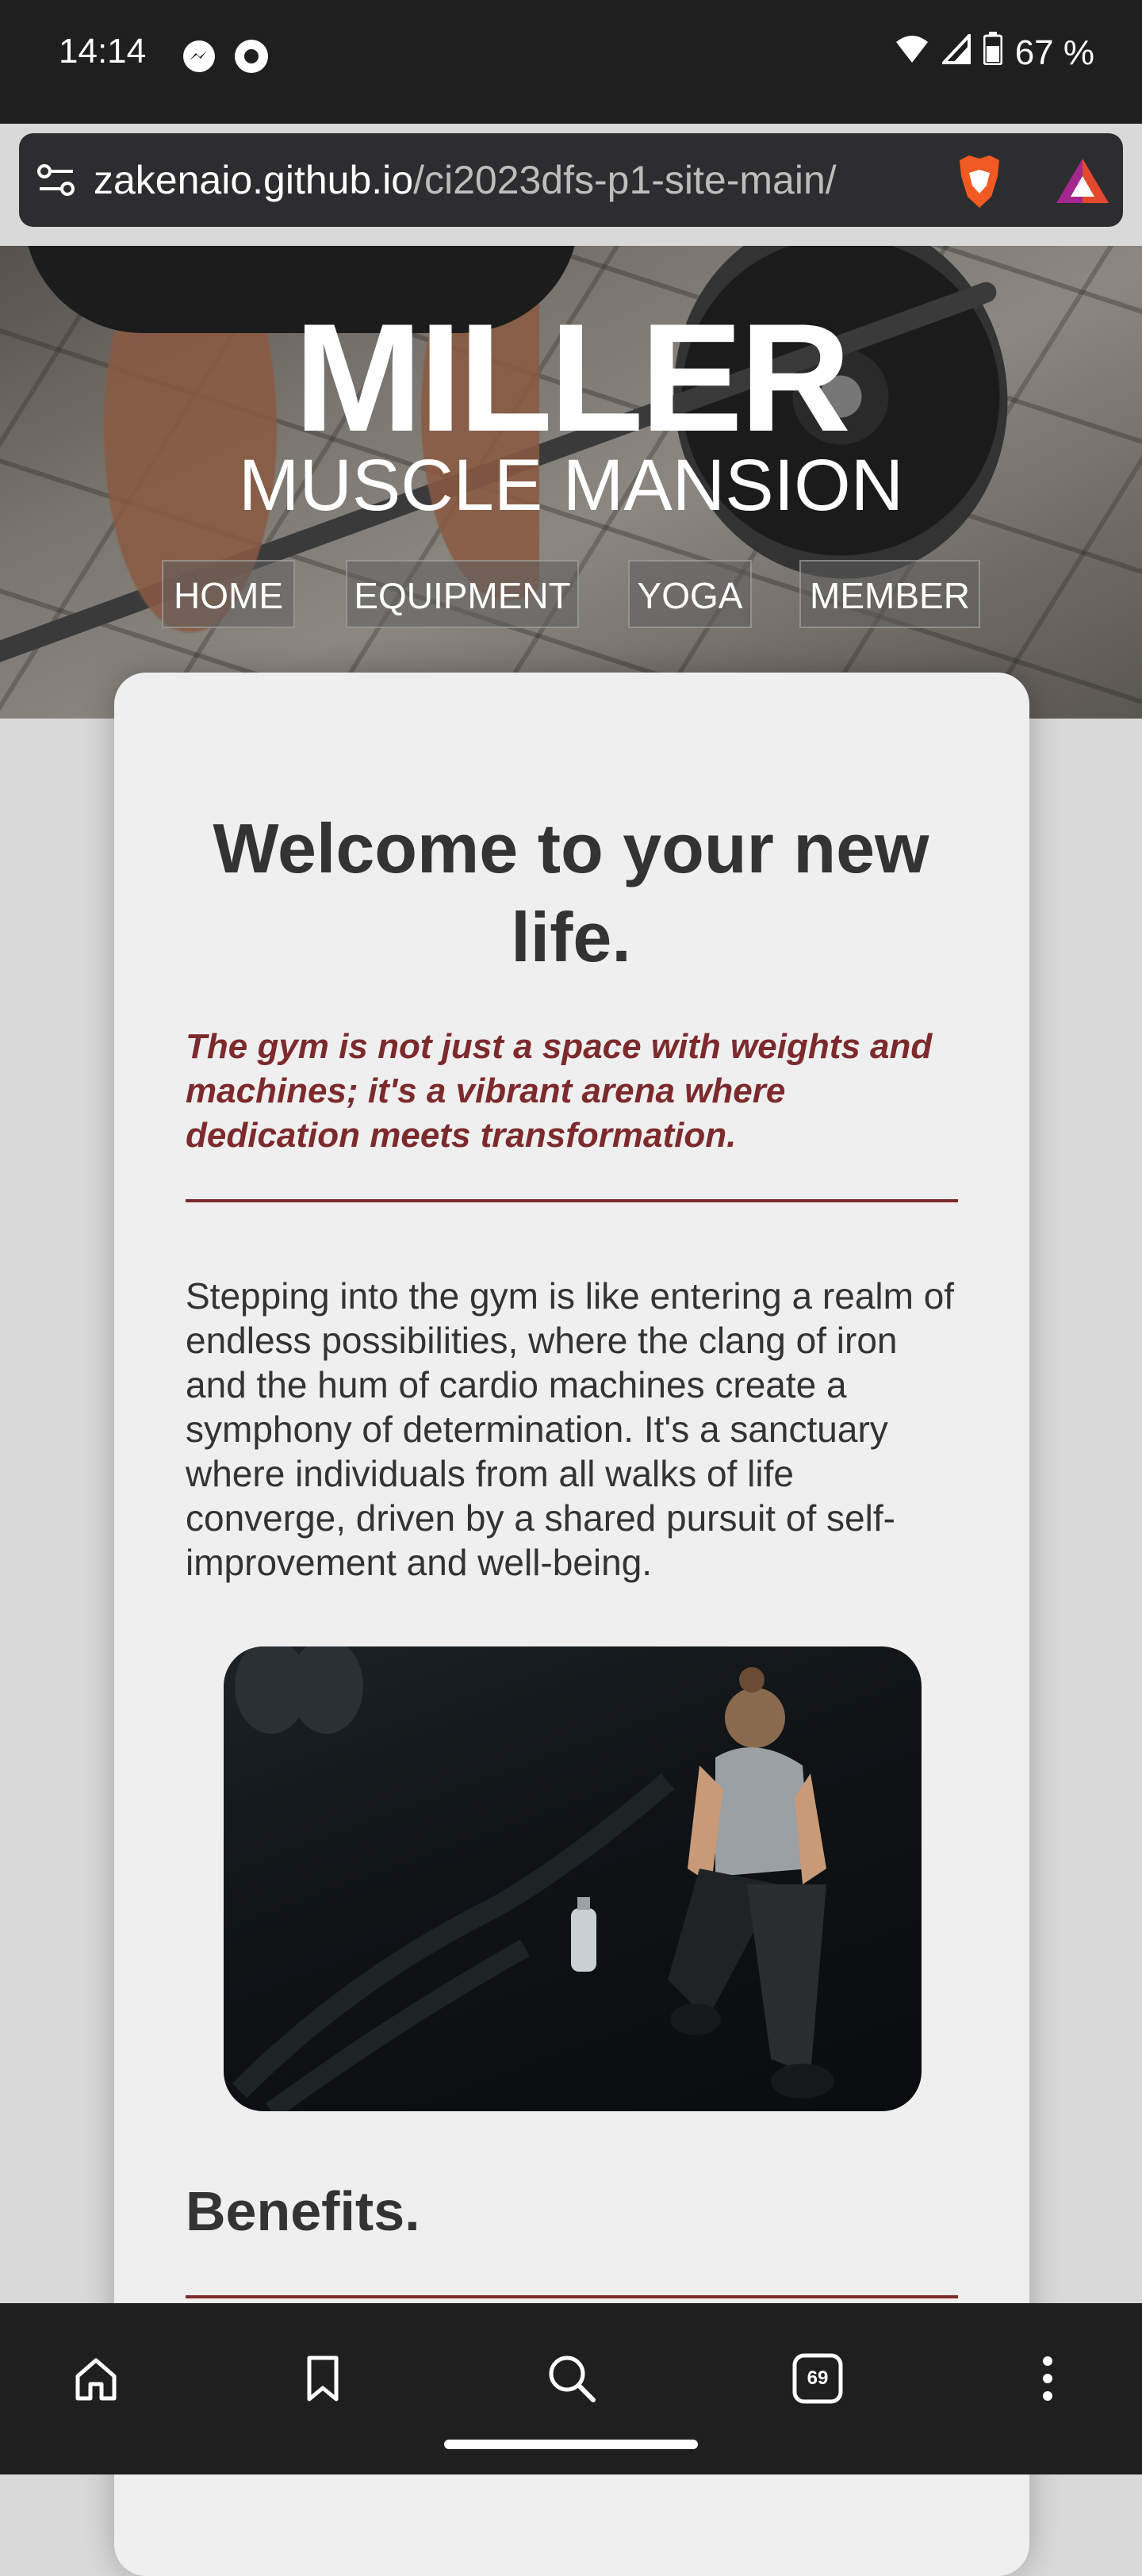  What do you see at coordinates (1047, 2379) in the screenshot?
I see `more-icon` at bounding box center [1047, 2379].